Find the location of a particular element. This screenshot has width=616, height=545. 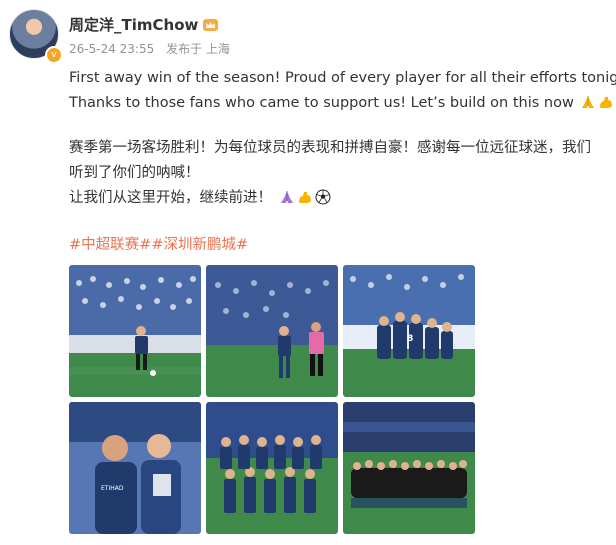

post-cn-line-1: 赛季第一场客场胜利！为每位球员的表现和拼搏自豪！感谢每一位远征球迷，我们 is located at coordinates (330, 148).